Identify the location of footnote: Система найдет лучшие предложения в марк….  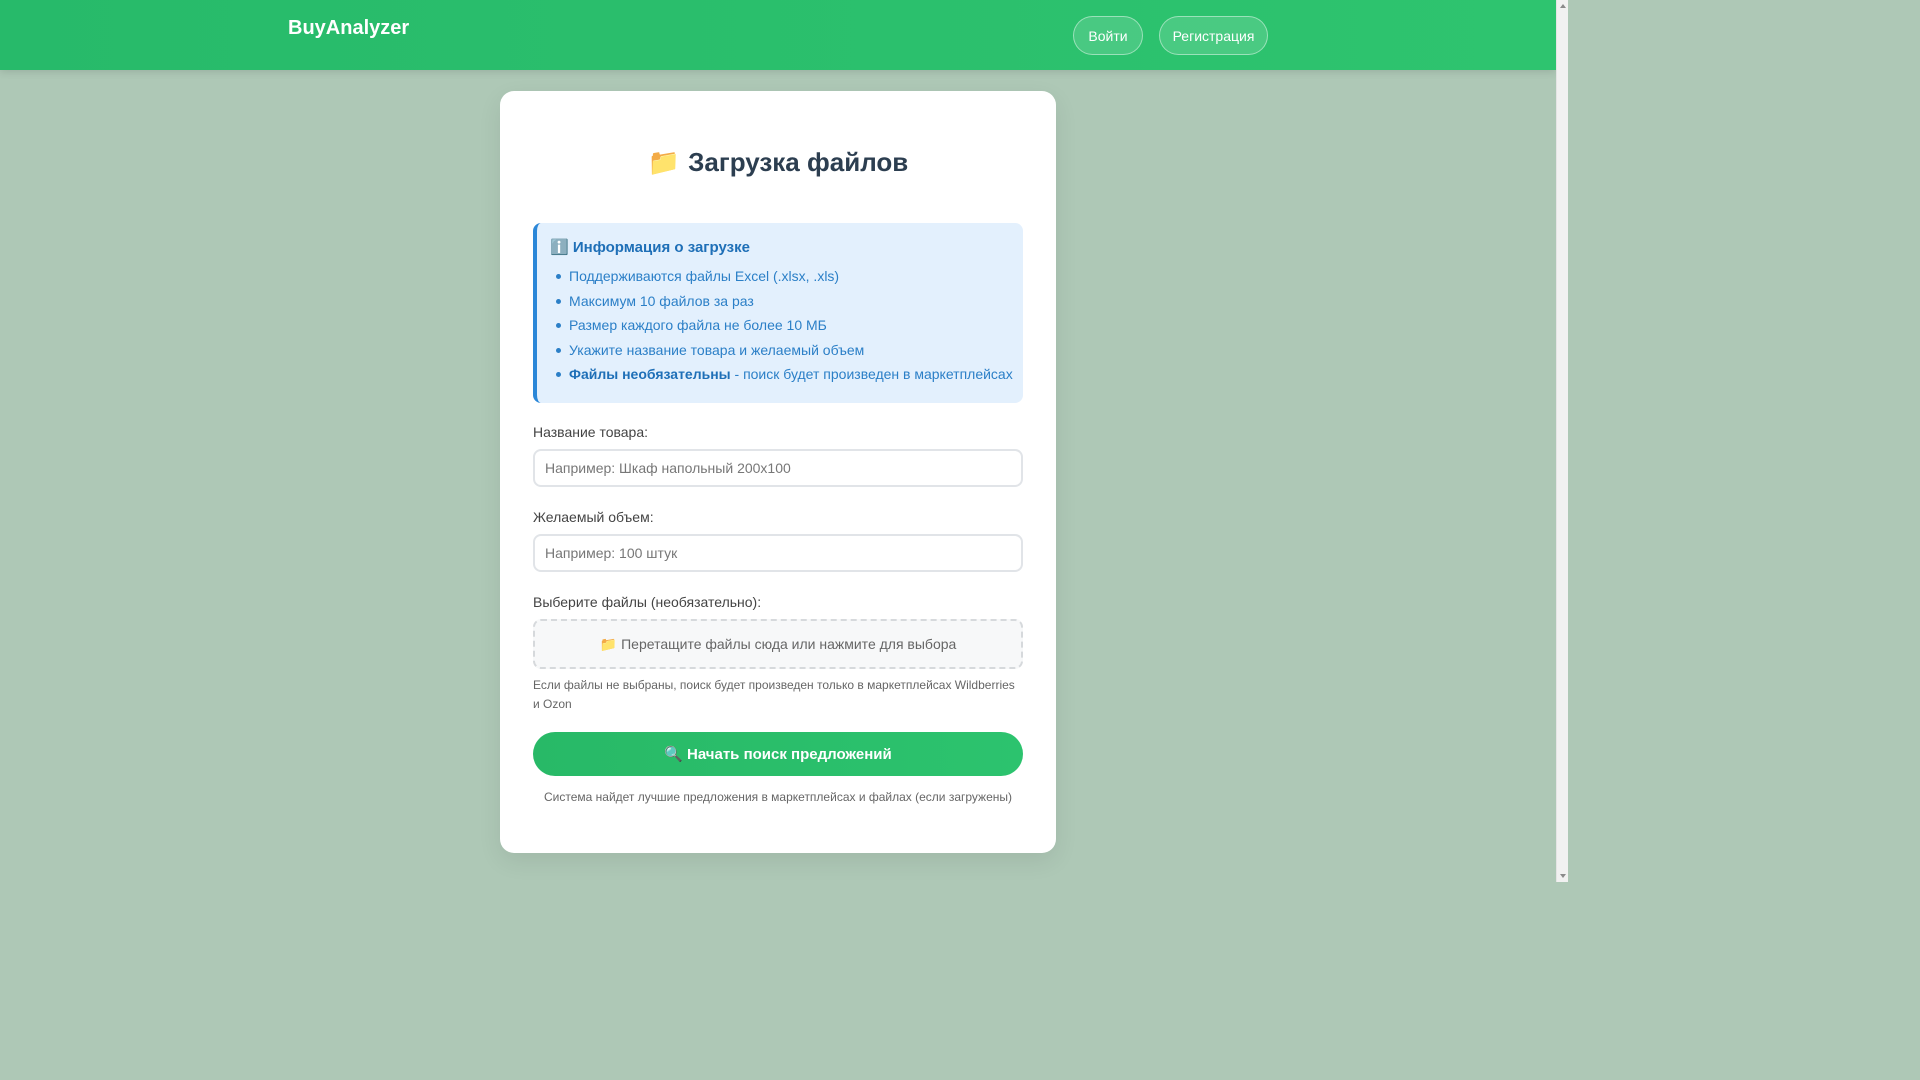
(778, 797).